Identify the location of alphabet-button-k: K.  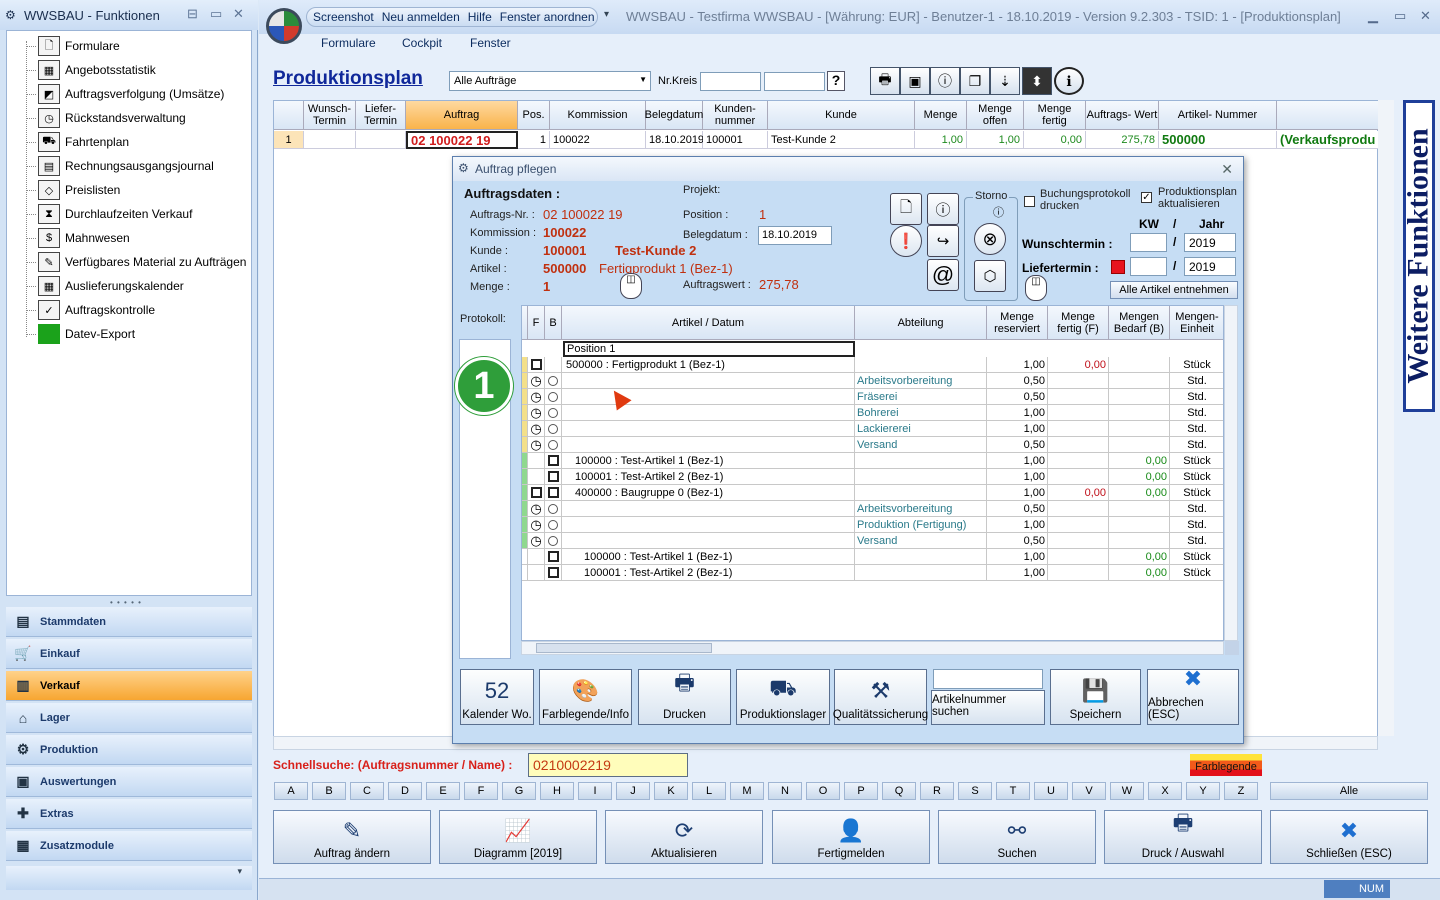
(671, 791).